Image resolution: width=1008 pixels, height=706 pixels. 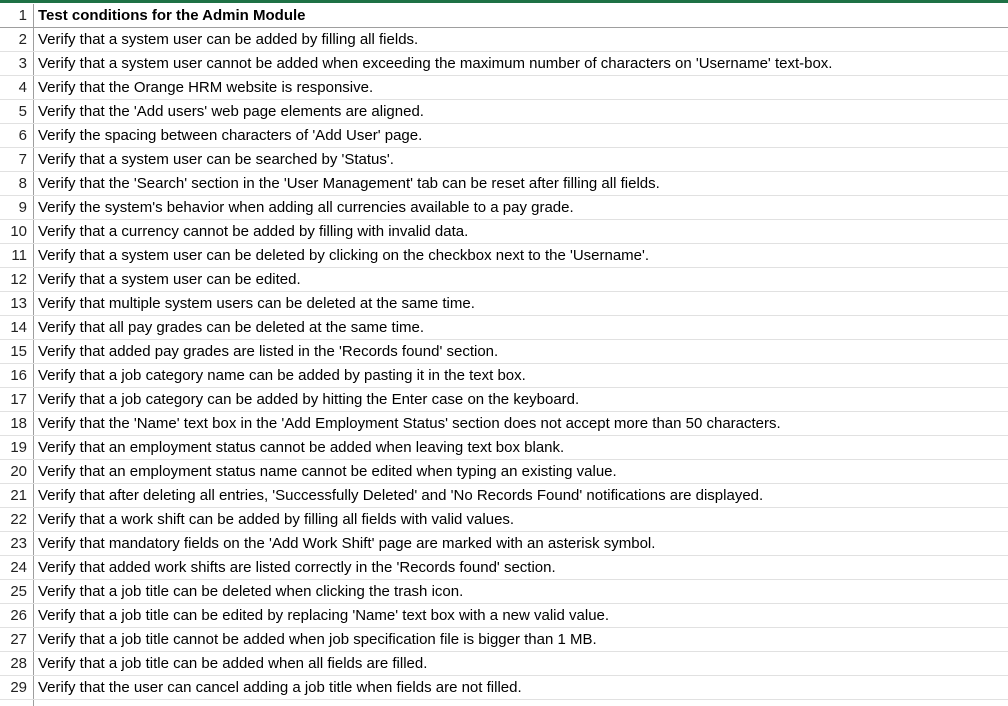 I want to click on header-row: 1 Test conditions for the Admin Module, so click(x=504, y=16).